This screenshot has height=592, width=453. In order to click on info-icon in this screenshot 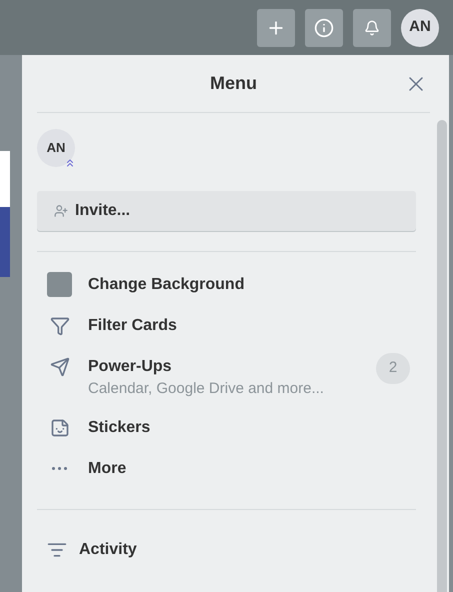, I will do `click(324, 28)`.